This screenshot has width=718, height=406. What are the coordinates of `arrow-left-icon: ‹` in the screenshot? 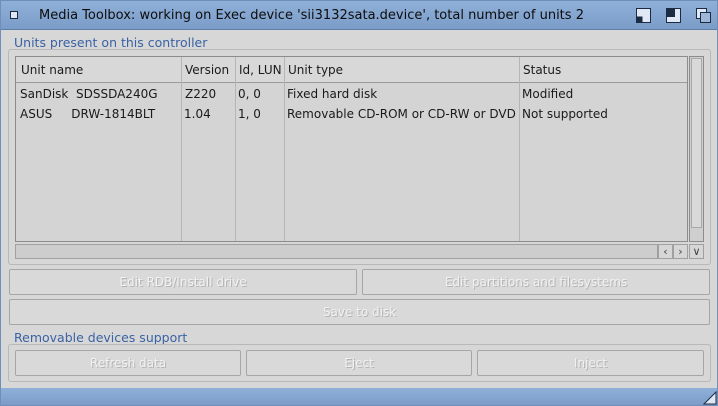 It's located at (665, 251).